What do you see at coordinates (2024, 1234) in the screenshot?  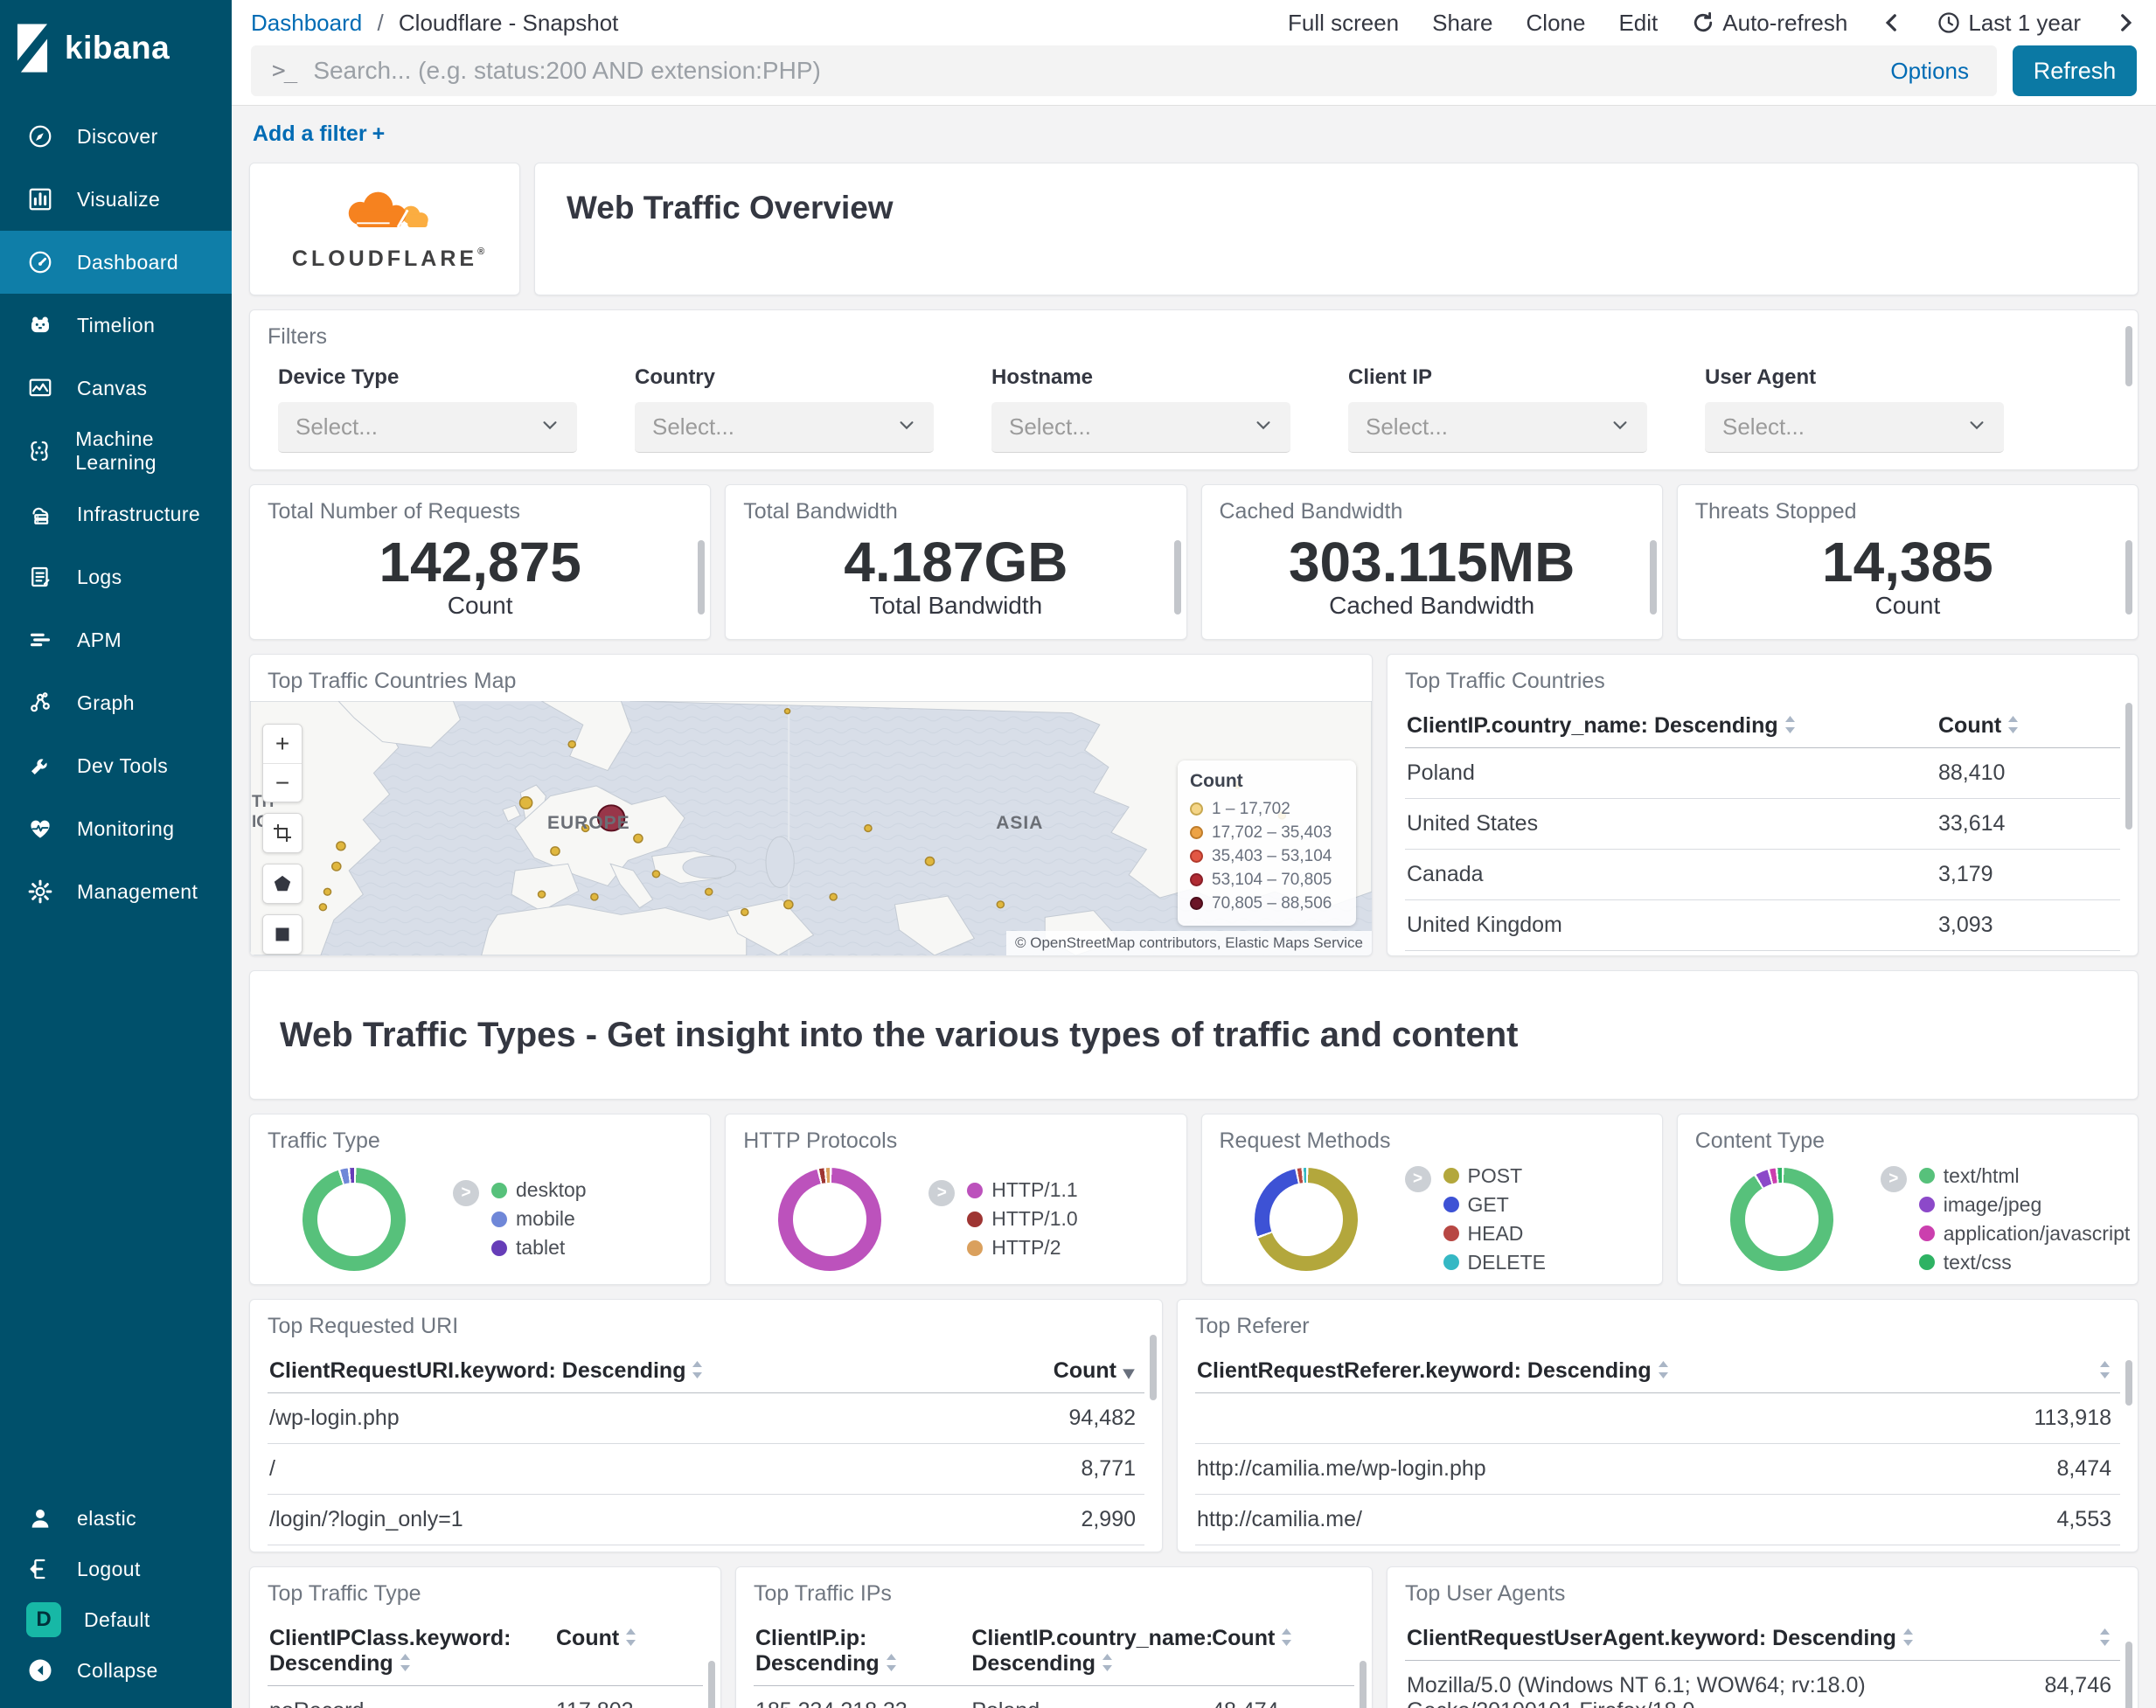 I see `legend-item: application/javascript` at bounding box center [2024, 1234].